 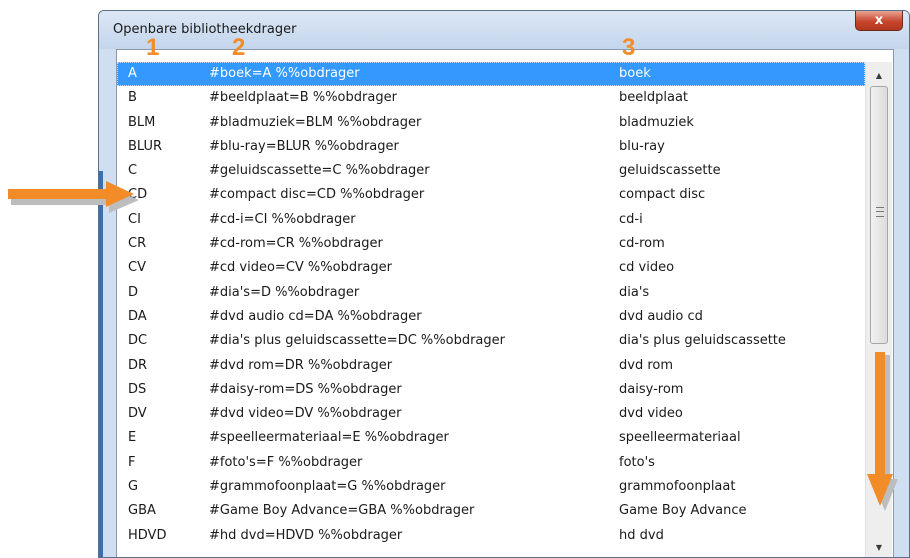 What do you see at coordinates (138, 365) in the screenshot?
I see `list-item-code: DR` at bounding box center [138, 365].